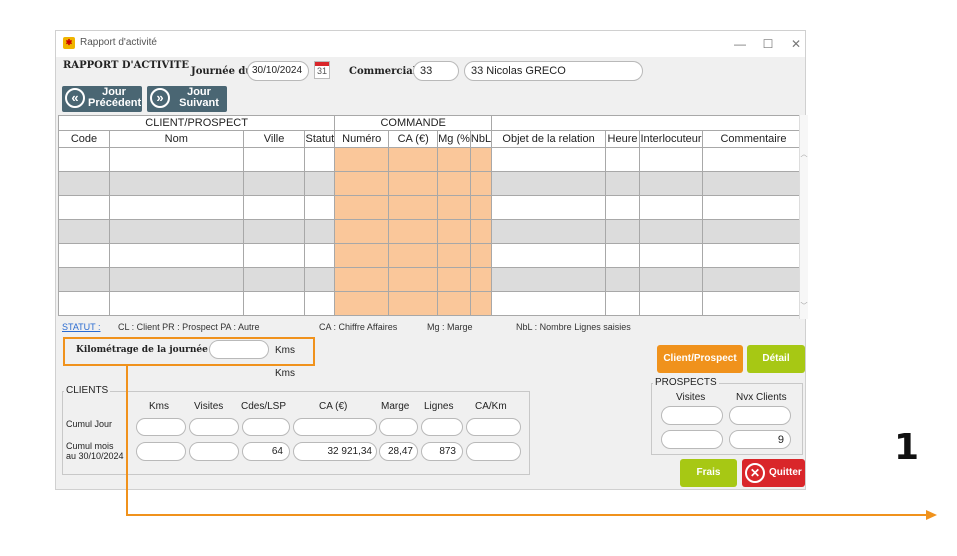 Image resolution: width=957 pixels, height=556 pixels. What do you see at coordinates (454, 139) in the screenshot?
I see `col-mg: Mg (%` at bounding box center [454, 139].